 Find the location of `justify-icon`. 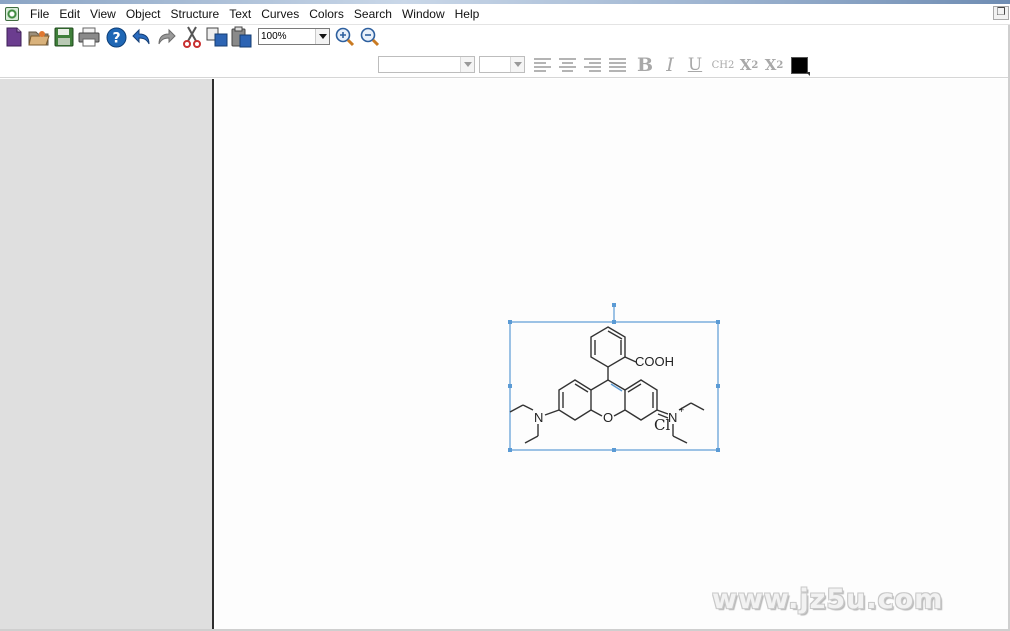

justify-icon is located at coordinates (617, 65).